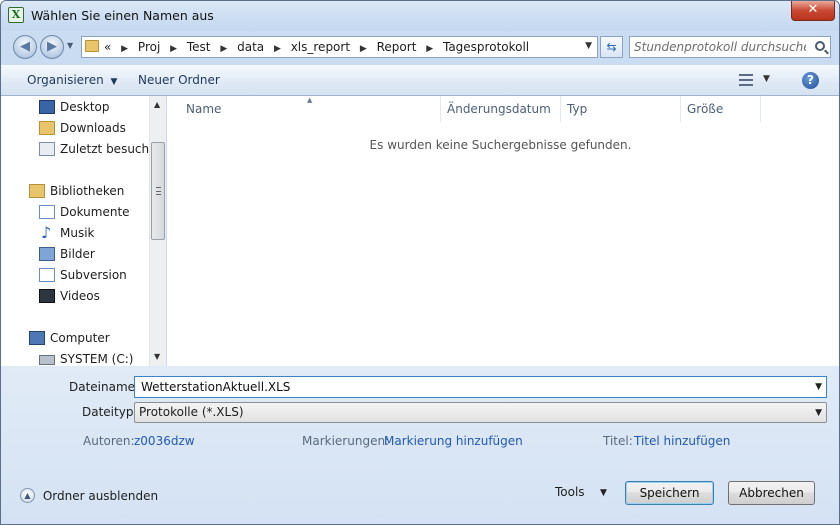  Describe the element at coordinates (47, 254) in the screenshot. I see `pictures-icon` at that location.